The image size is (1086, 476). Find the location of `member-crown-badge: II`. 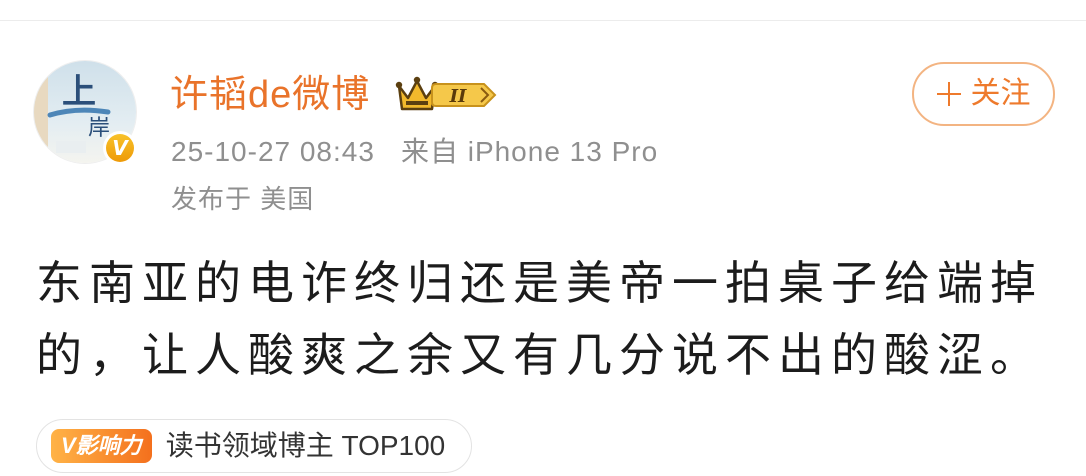

member-crown-badge: II is located at coordinates (446, 94).